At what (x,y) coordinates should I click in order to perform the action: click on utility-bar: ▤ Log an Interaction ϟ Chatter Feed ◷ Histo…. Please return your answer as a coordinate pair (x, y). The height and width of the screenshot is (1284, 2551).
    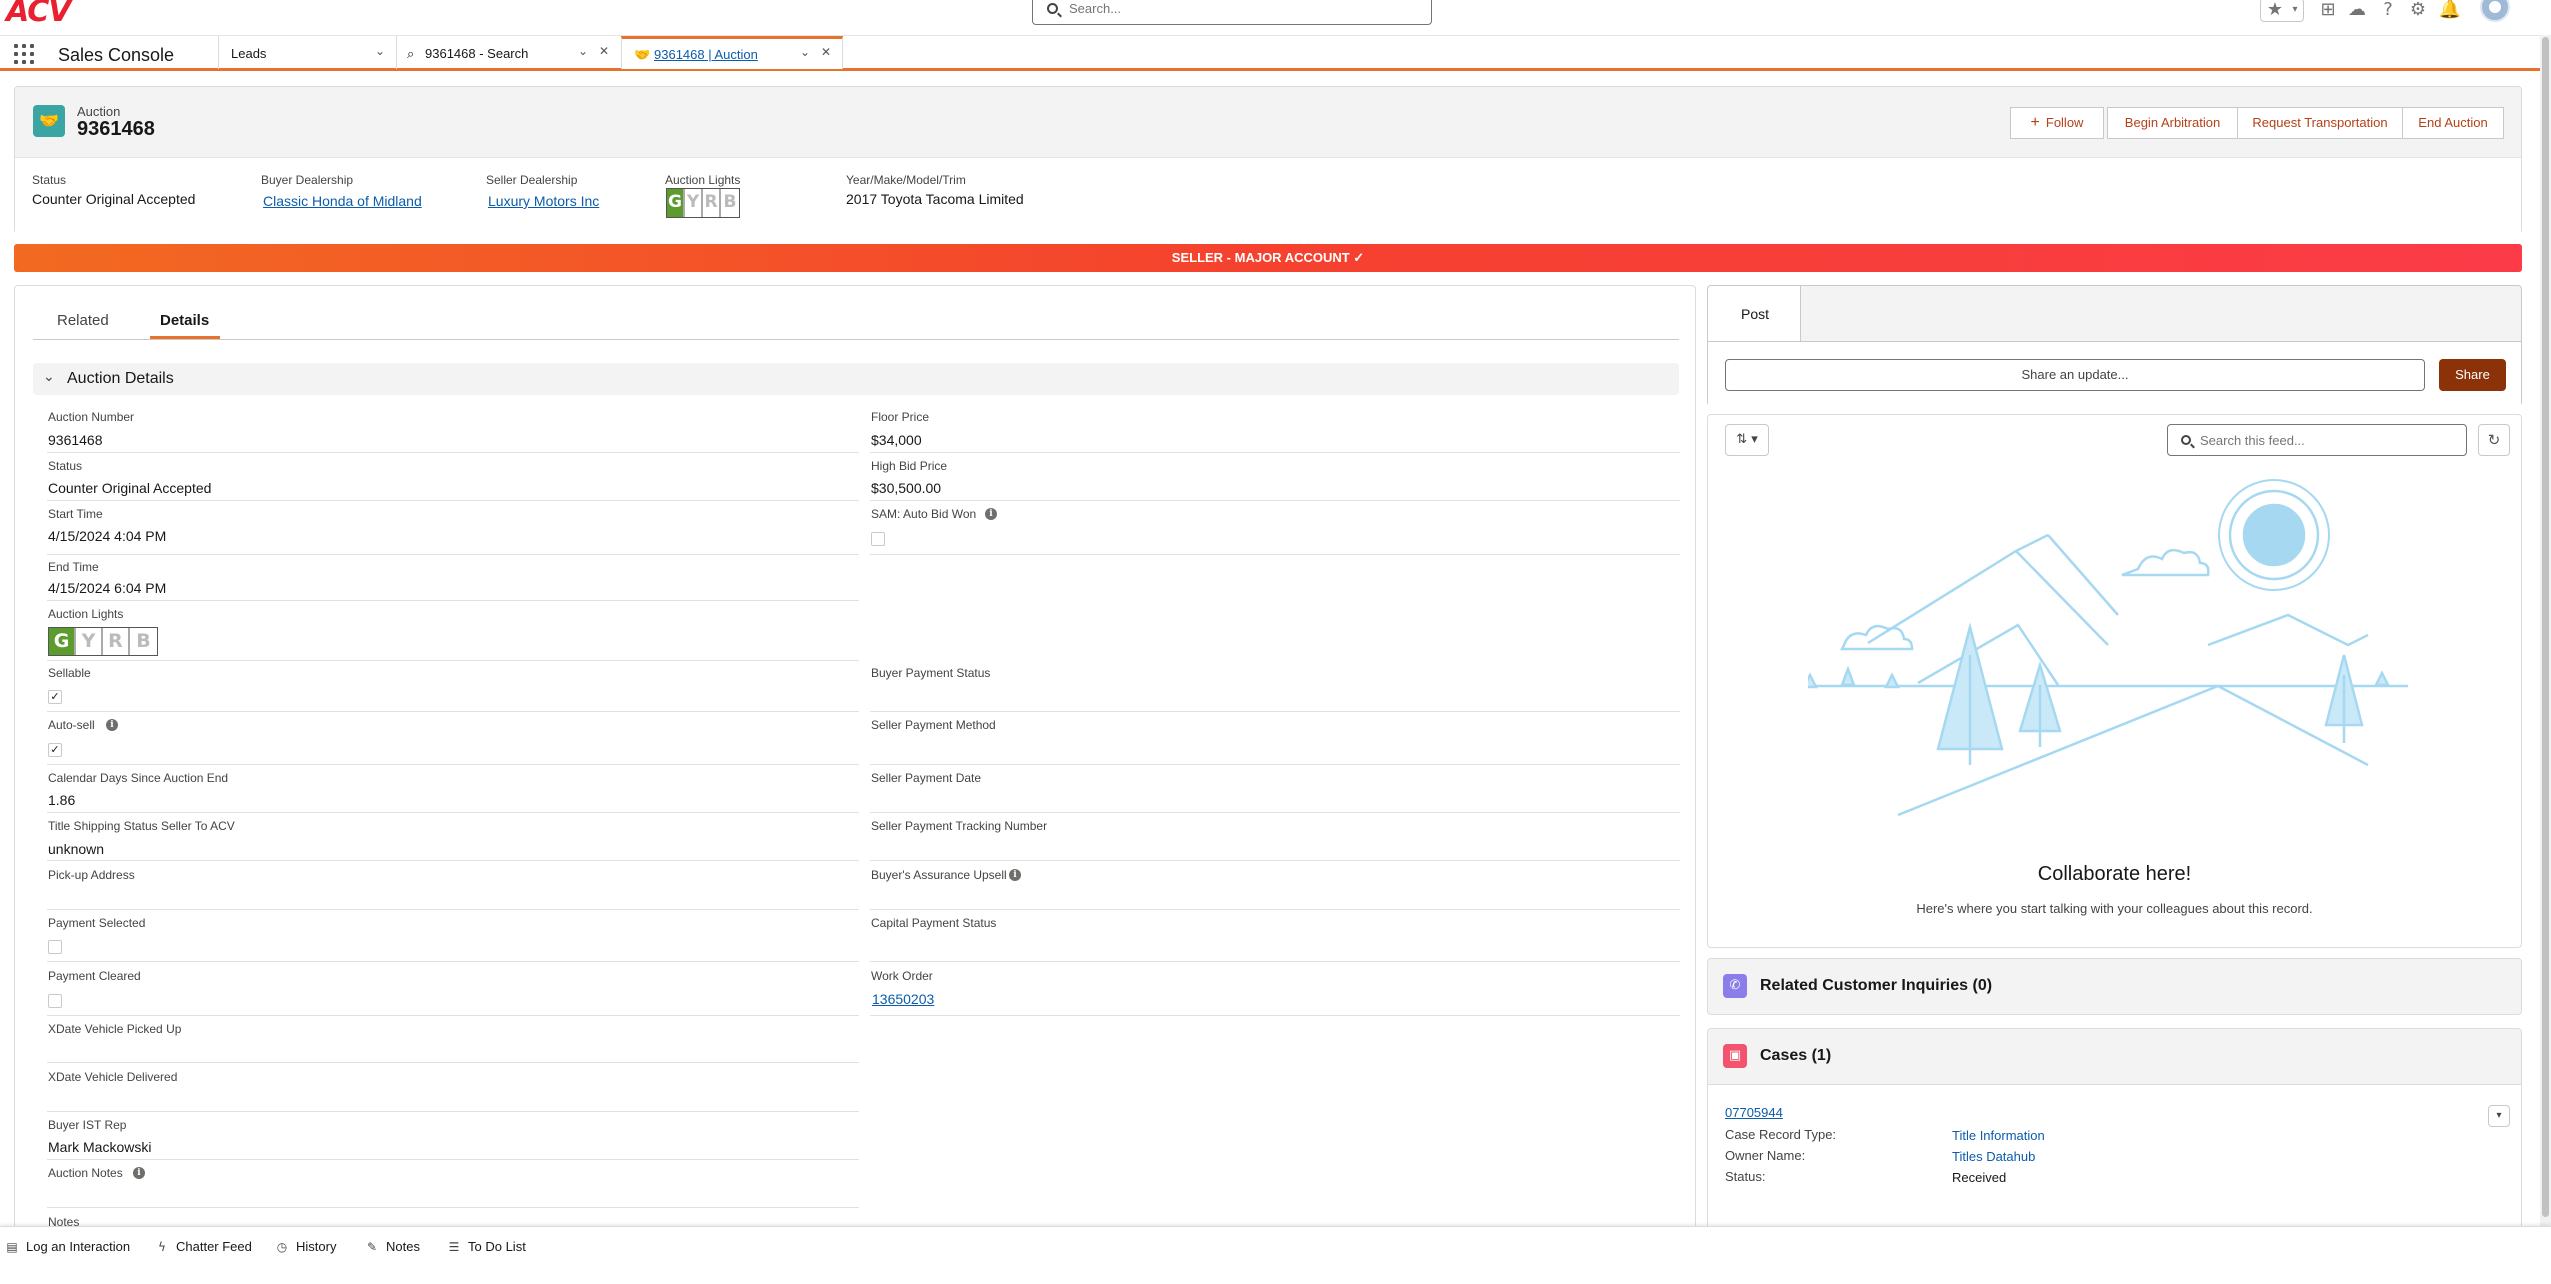
    Looking at the image, I should click on (1275, 1246).